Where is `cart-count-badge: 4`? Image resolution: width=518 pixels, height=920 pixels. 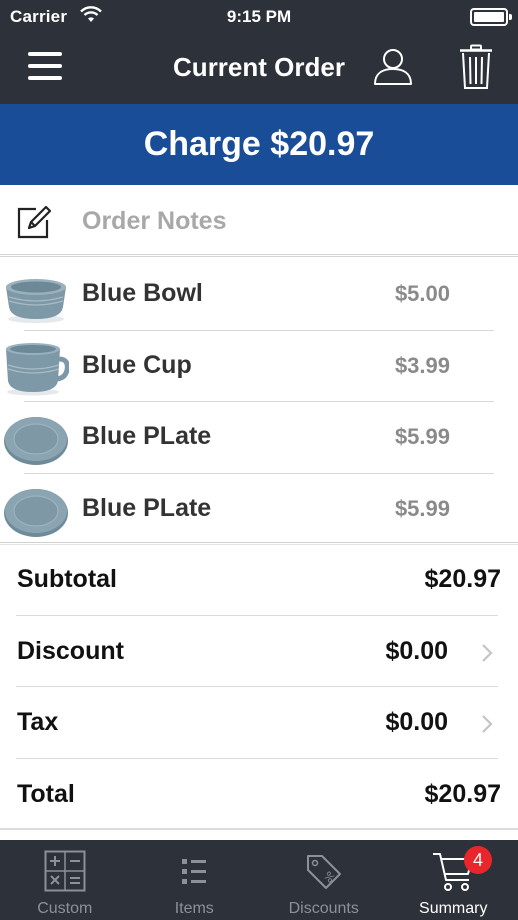 cart-count-badge: 4 is located at coordinates (478, 860).